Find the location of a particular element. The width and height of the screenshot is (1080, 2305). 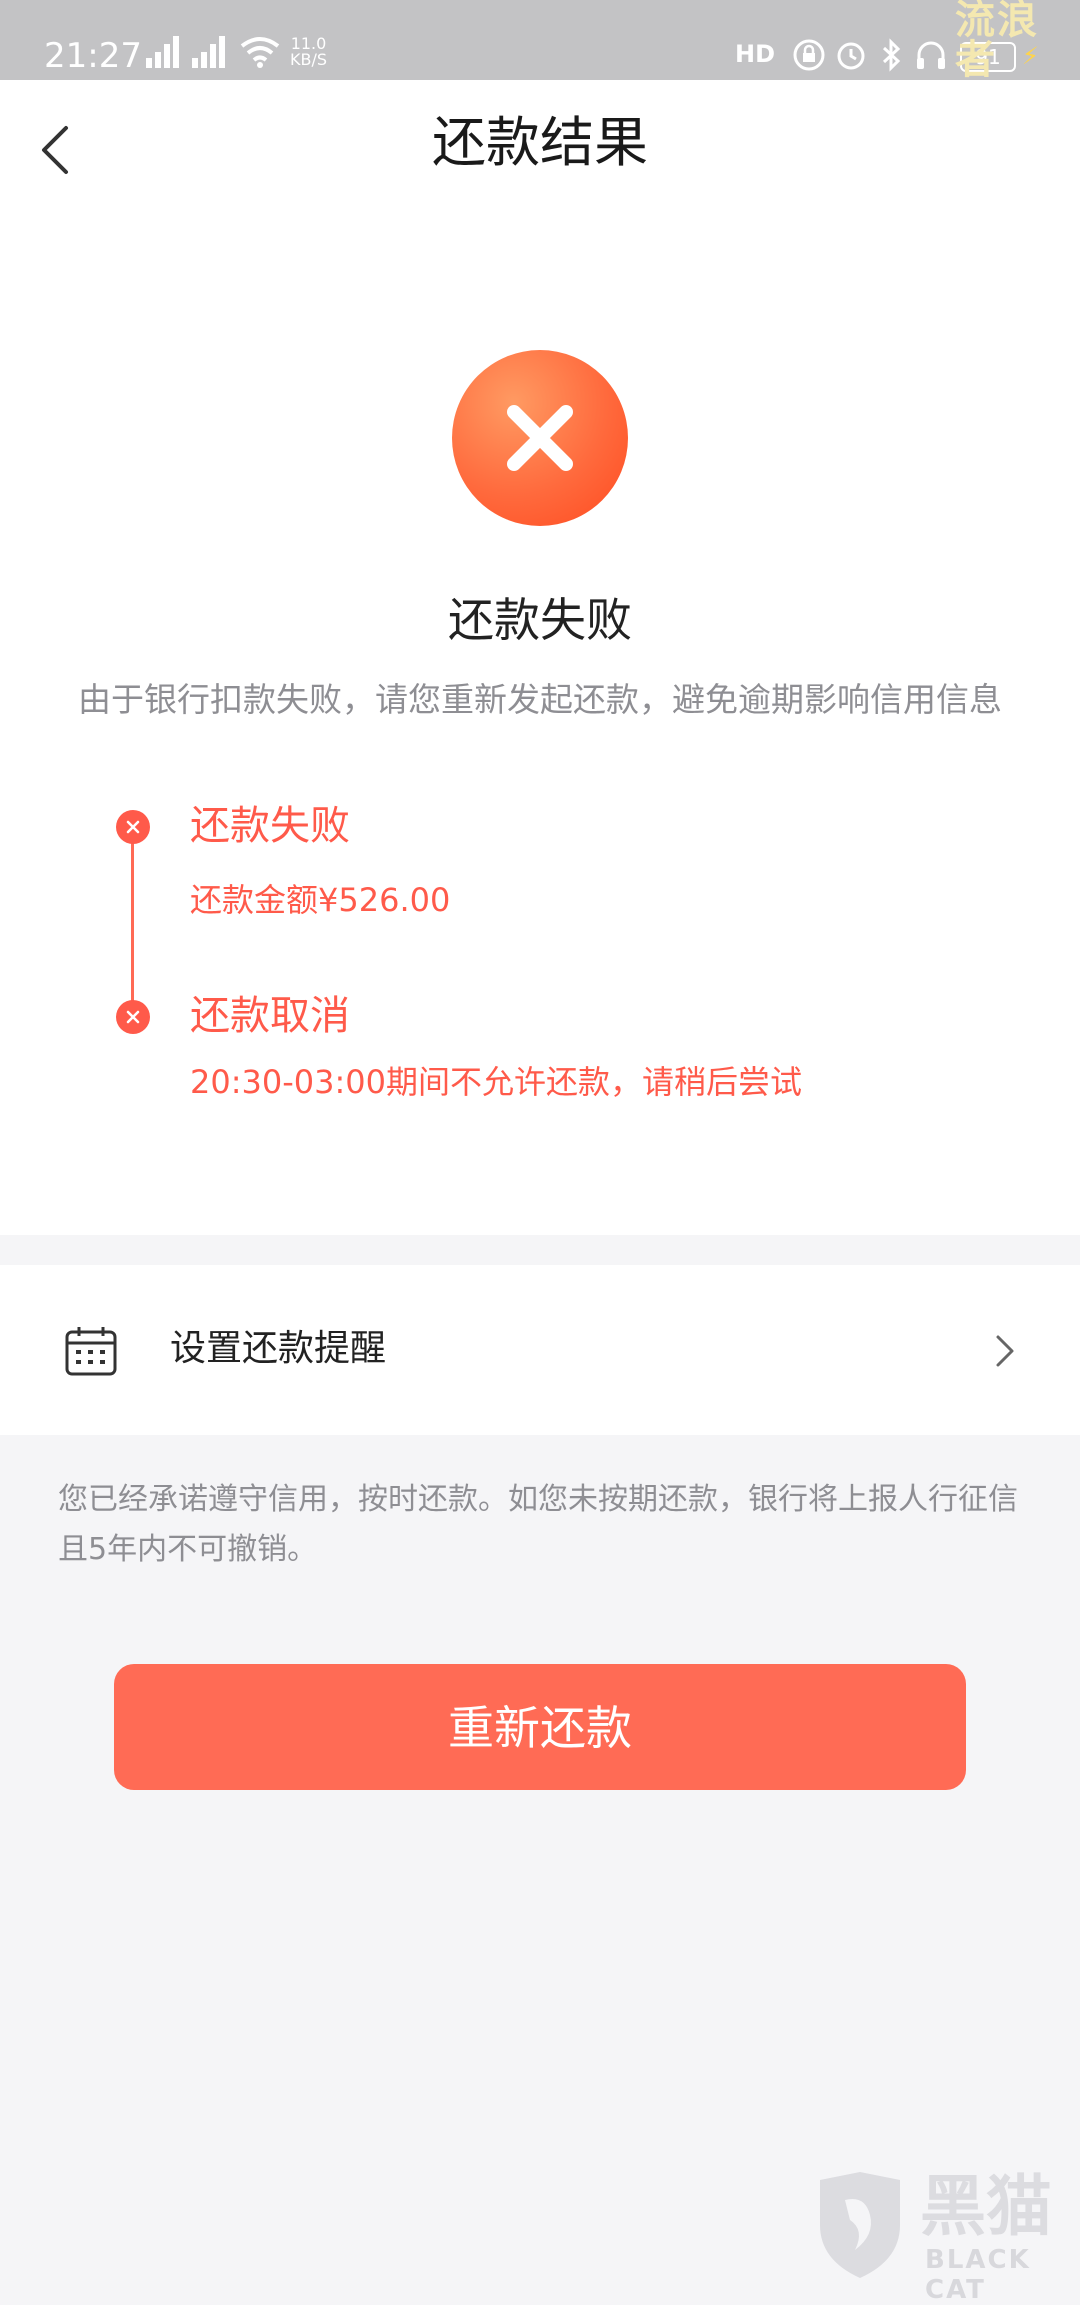

speed-unit: KB/S is located at coordinates (309, 59).